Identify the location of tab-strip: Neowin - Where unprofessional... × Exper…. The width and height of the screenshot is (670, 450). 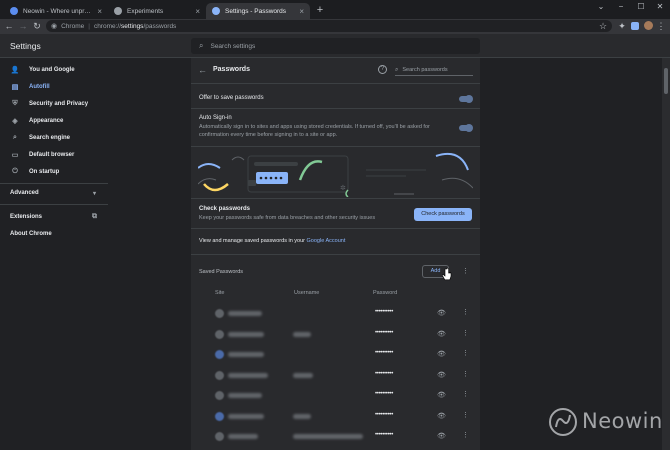
(335, 9).